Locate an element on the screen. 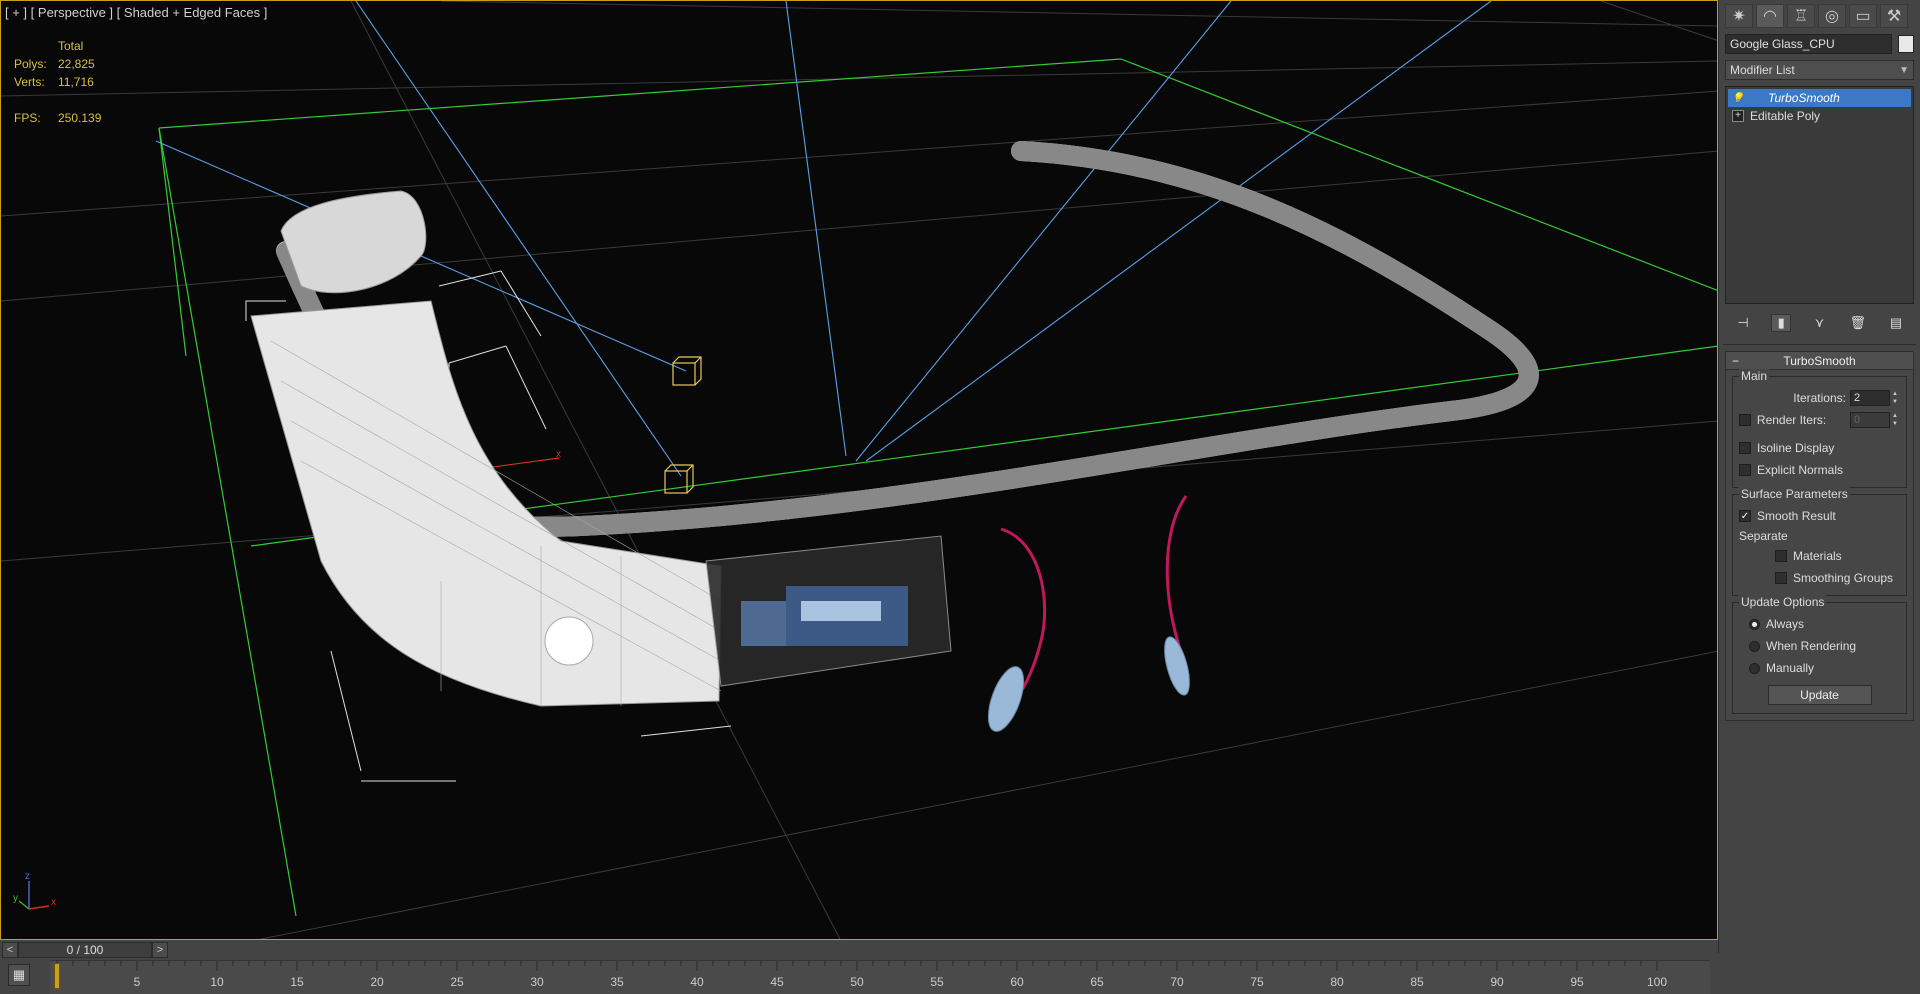 The width and height of the screenshot is (1920, 994). time-slider-value: 0 / 100 is located at coordinates (85, 950).